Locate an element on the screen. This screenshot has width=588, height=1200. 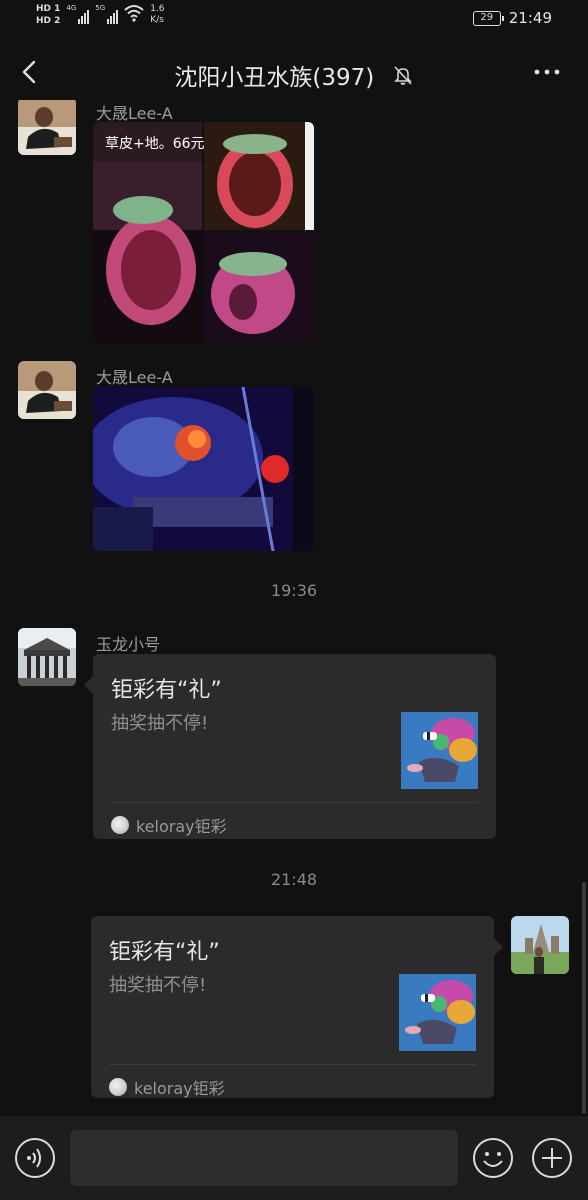
signal-4g-icon: 4G is located at coordinates (78, 14).